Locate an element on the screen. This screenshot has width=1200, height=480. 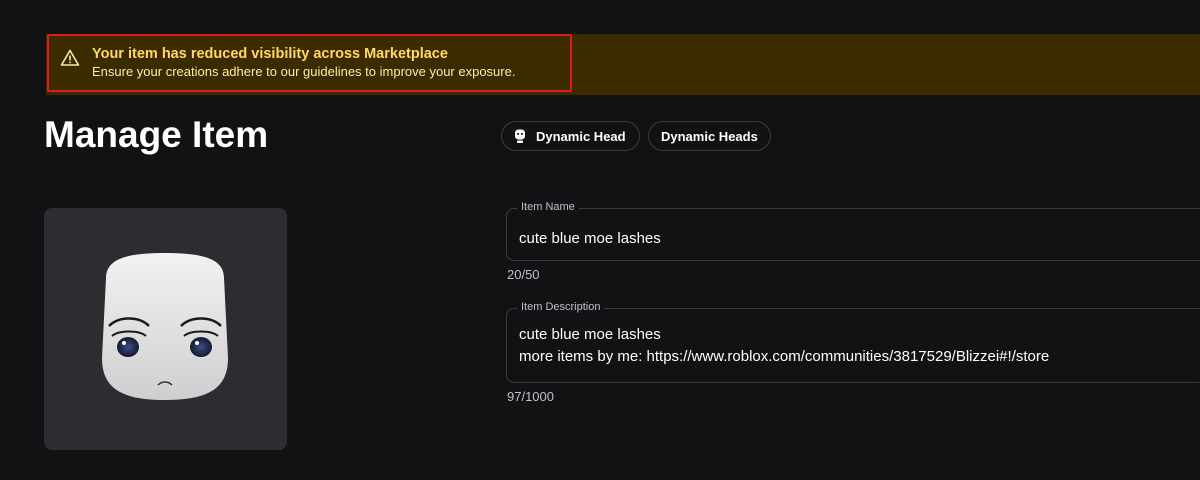
description-line: cute blue moe lashes is located at coordinates (590, 334).